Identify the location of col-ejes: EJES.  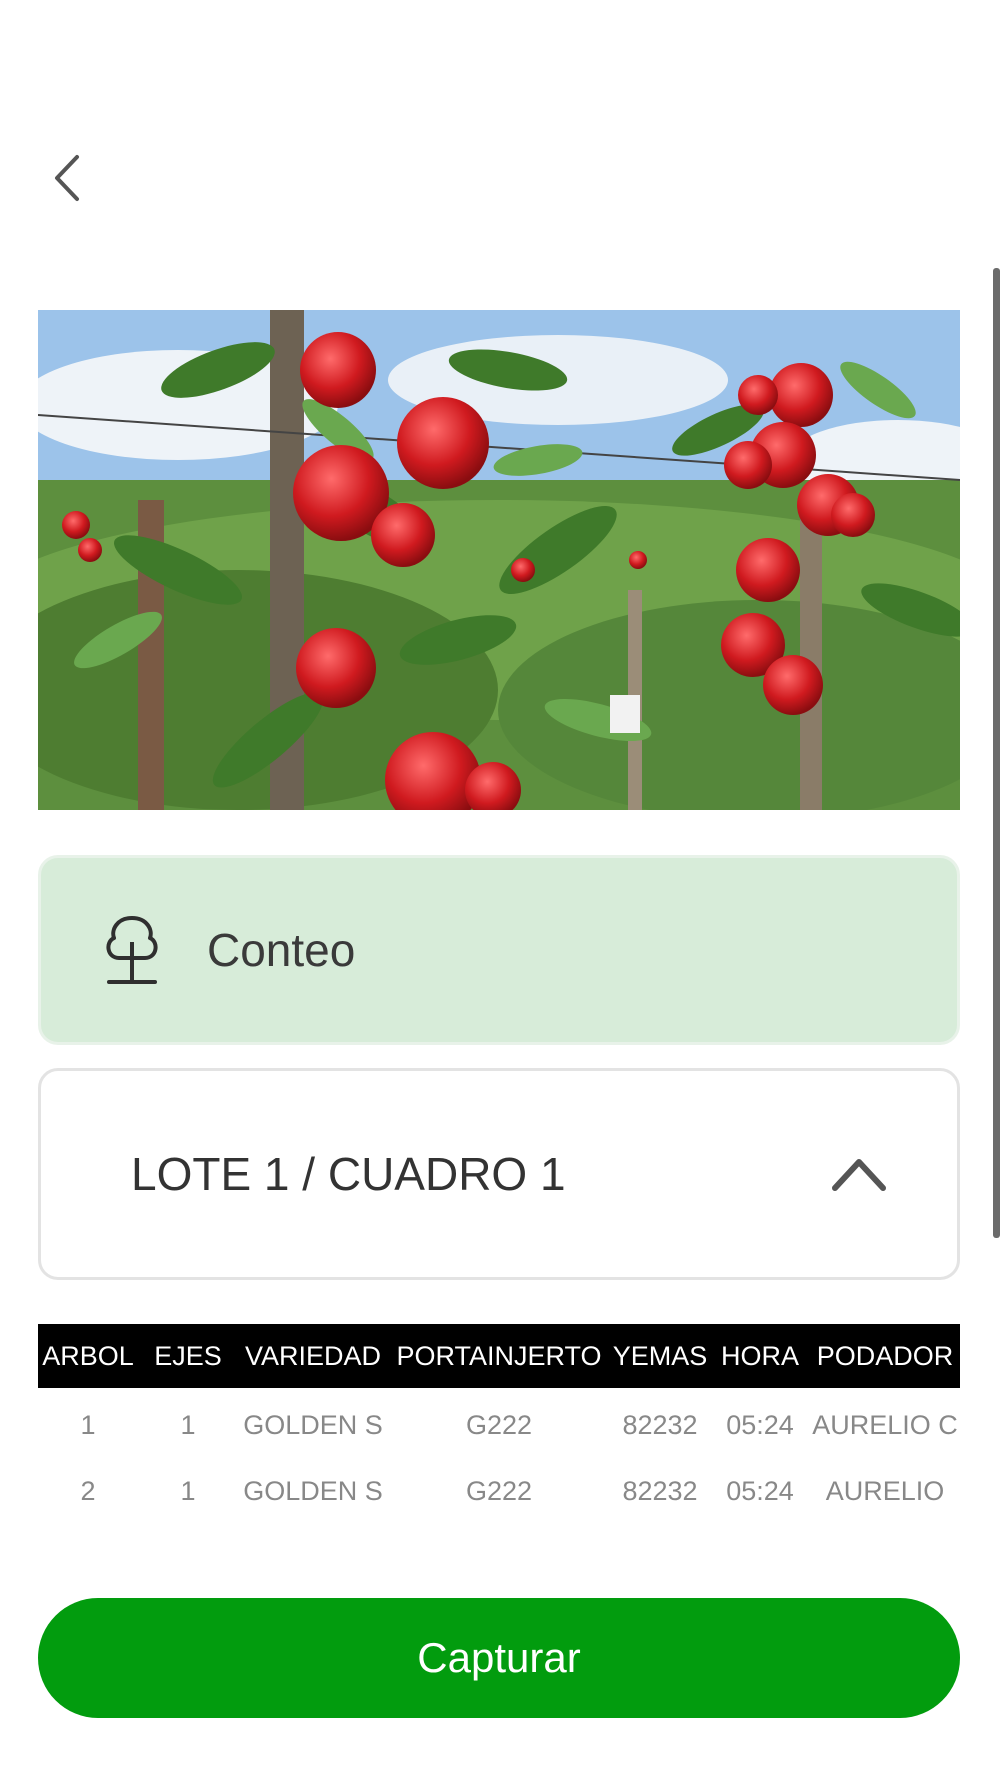
(188, 1355).